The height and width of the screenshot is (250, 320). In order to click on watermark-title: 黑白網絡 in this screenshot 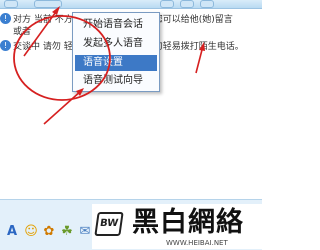, I will do `click(188, 222)`.